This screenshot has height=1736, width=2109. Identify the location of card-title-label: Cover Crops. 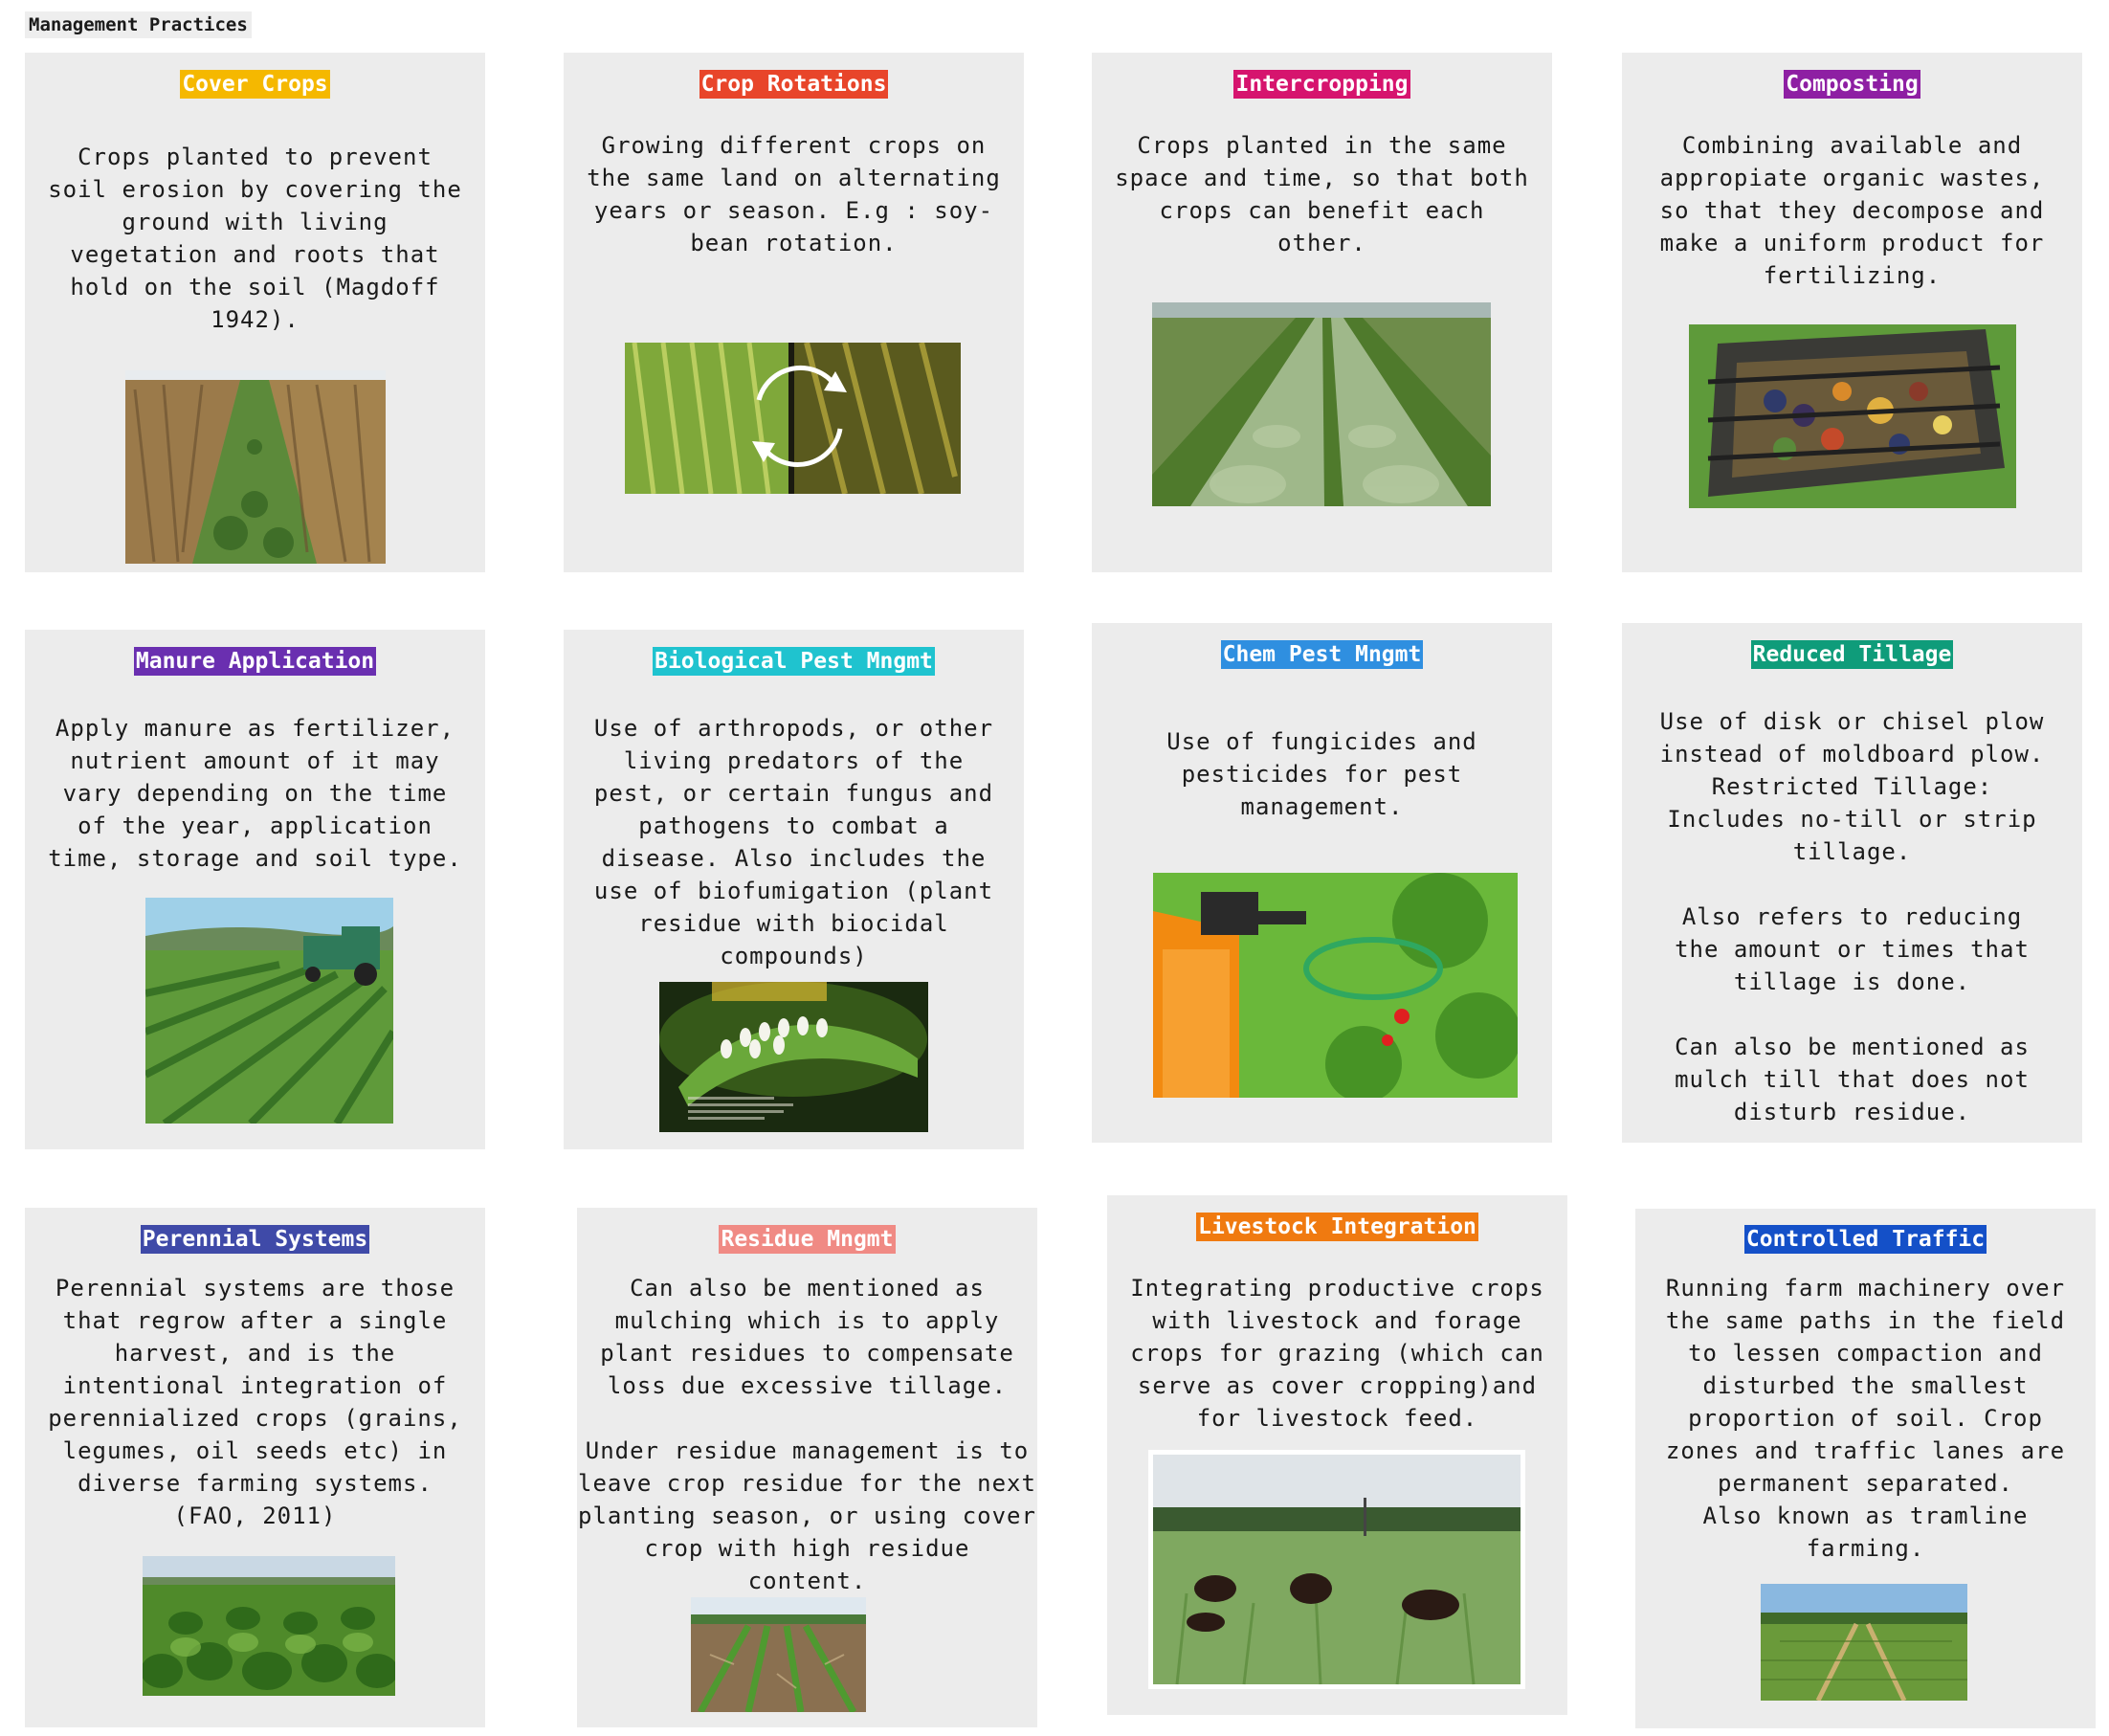
(255, 84).